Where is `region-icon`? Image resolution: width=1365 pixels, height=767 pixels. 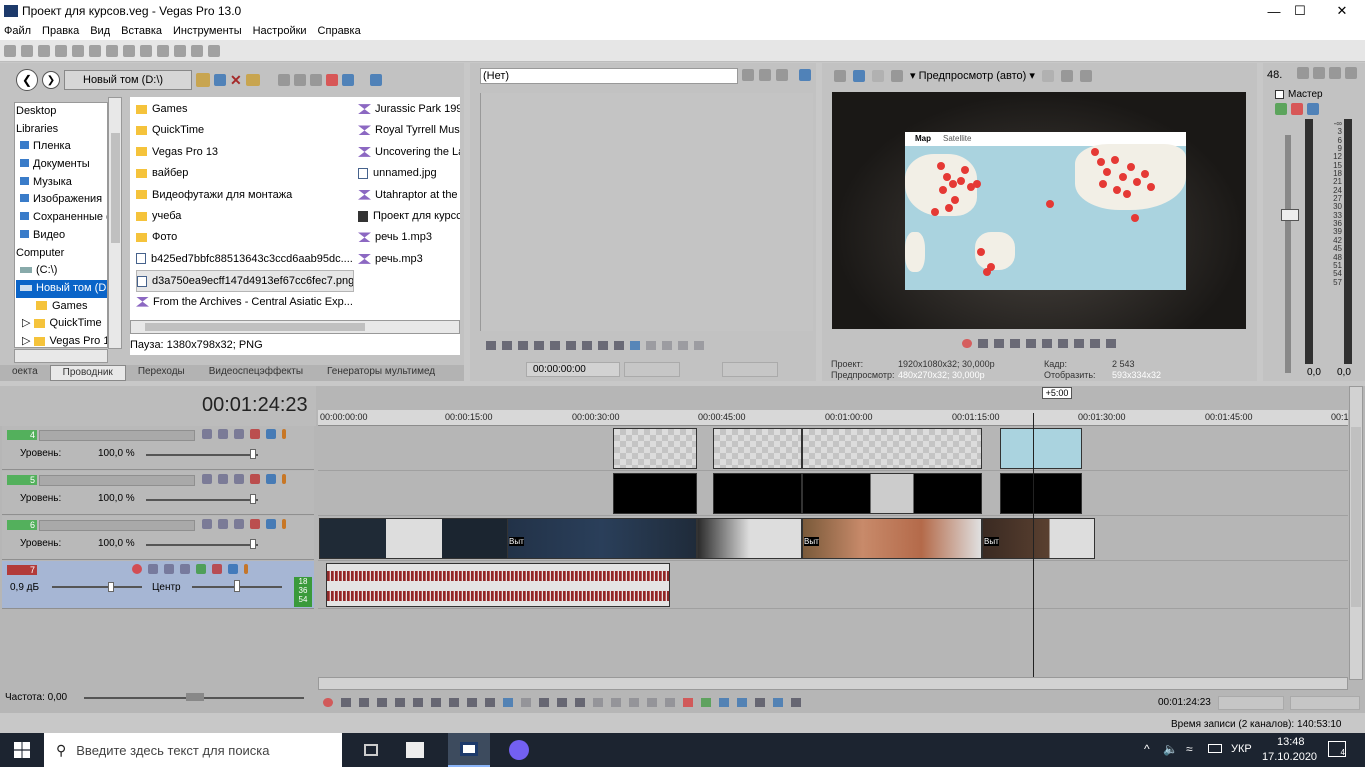 region-icon is located at coordinates (706, 702).